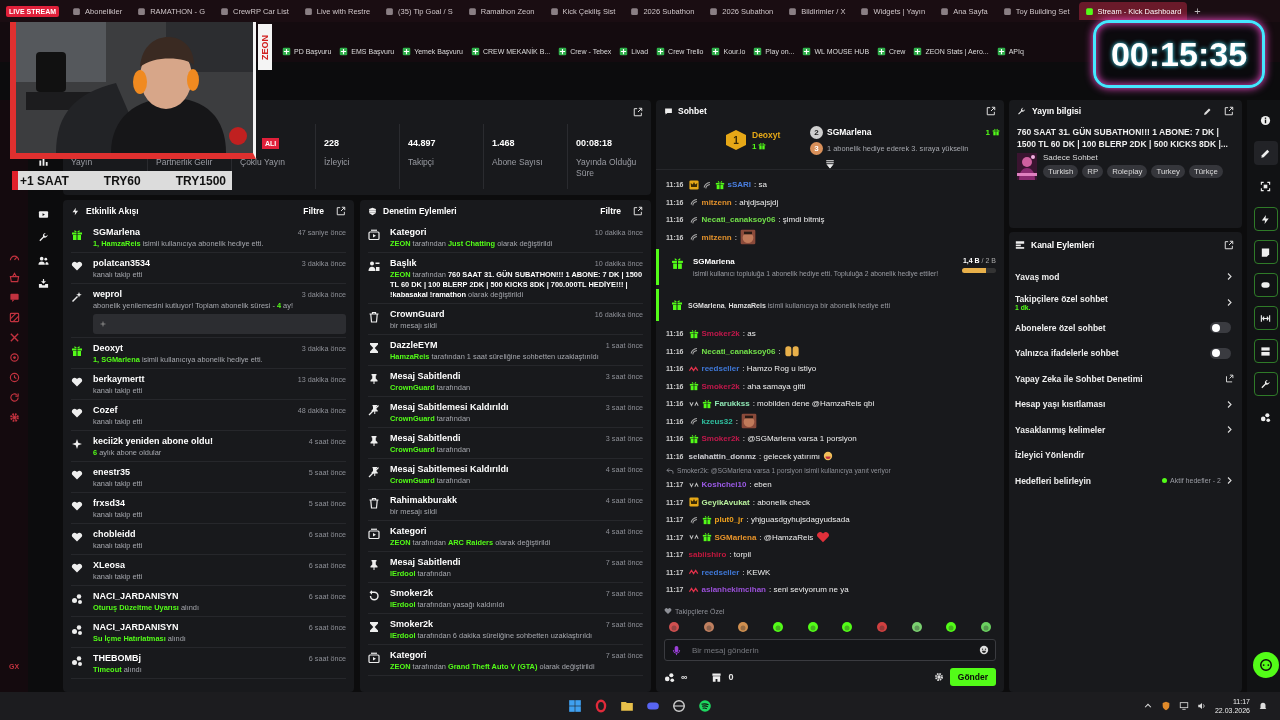  I want to click on gauge-icon, so click(14, 257).